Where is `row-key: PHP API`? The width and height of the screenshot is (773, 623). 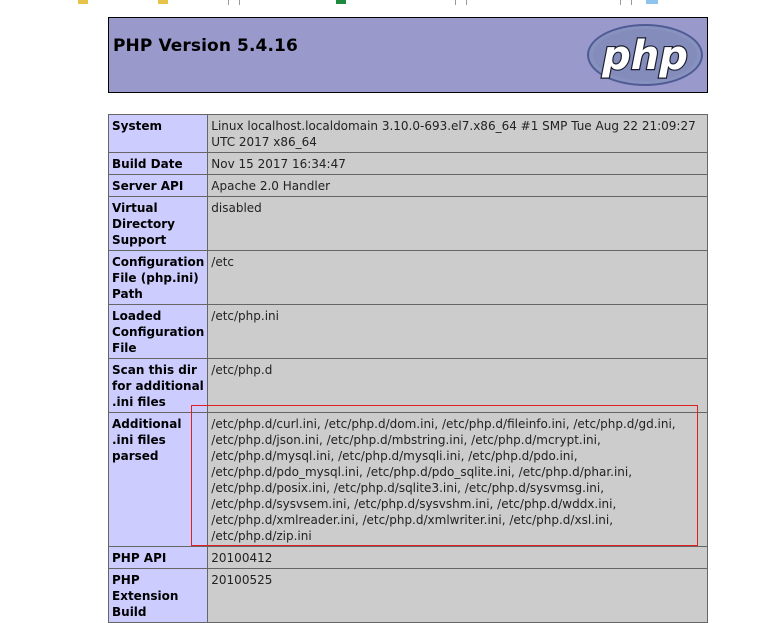 row-key: PHP API is located at coordinates (158, 557).